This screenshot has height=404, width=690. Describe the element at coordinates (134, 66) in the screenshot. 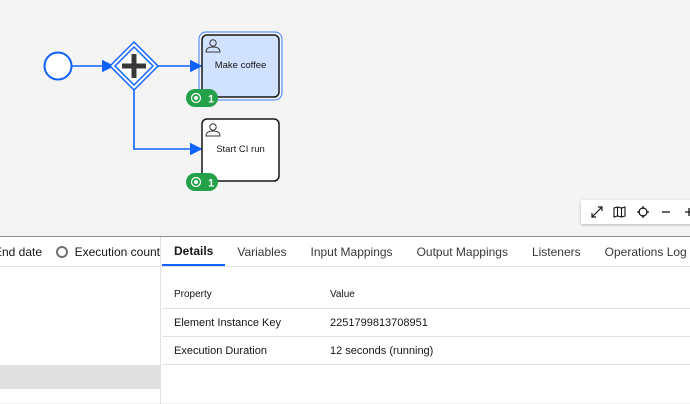

I see `parallel-gateway` at that location.